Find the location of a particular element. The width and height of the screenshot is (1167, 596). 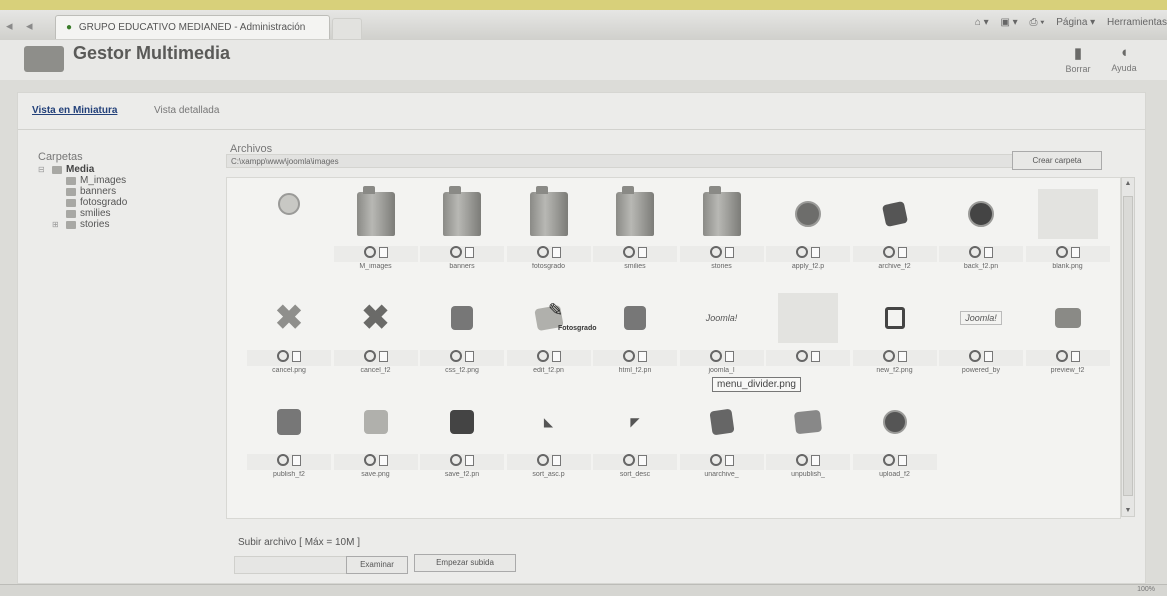

new-tab-button is located at coordinates (347, 28).